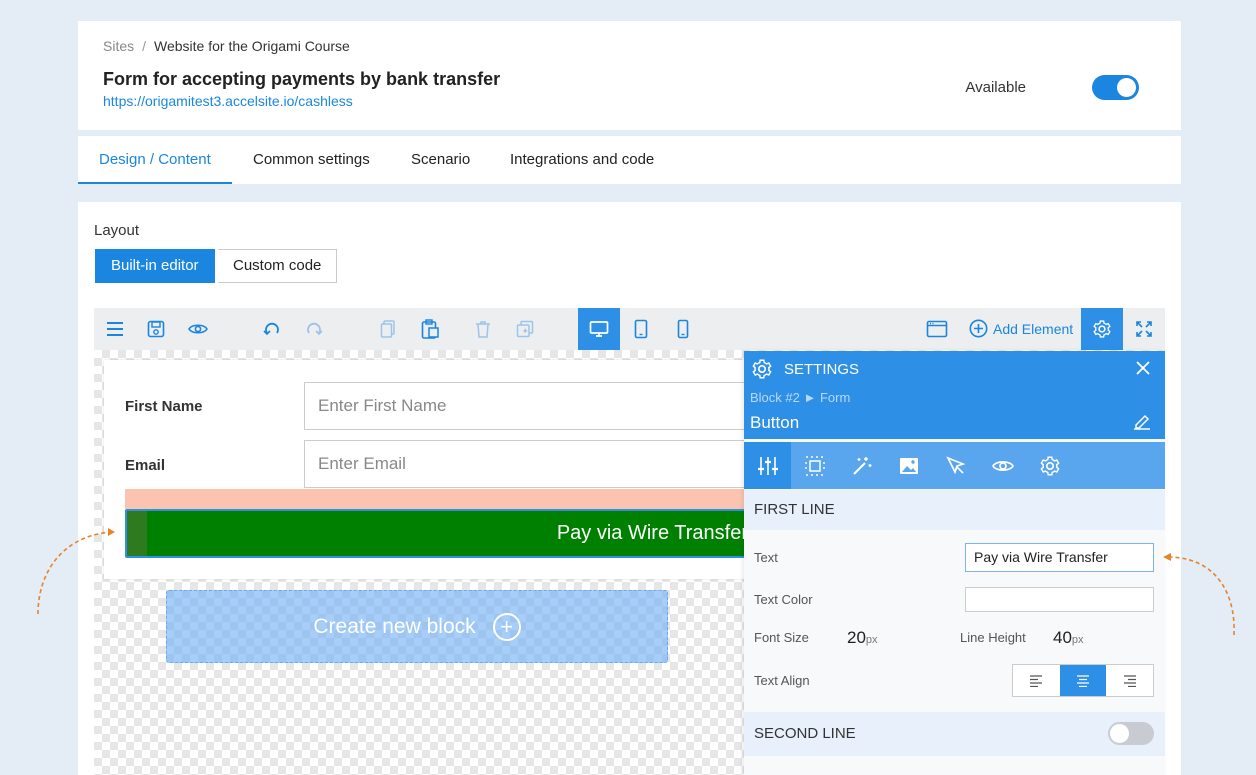 This screenshot has width=1256, height=775. Describe the element at coordinates (272, 329) in the screenshot. I see `undo-icon` at that location.